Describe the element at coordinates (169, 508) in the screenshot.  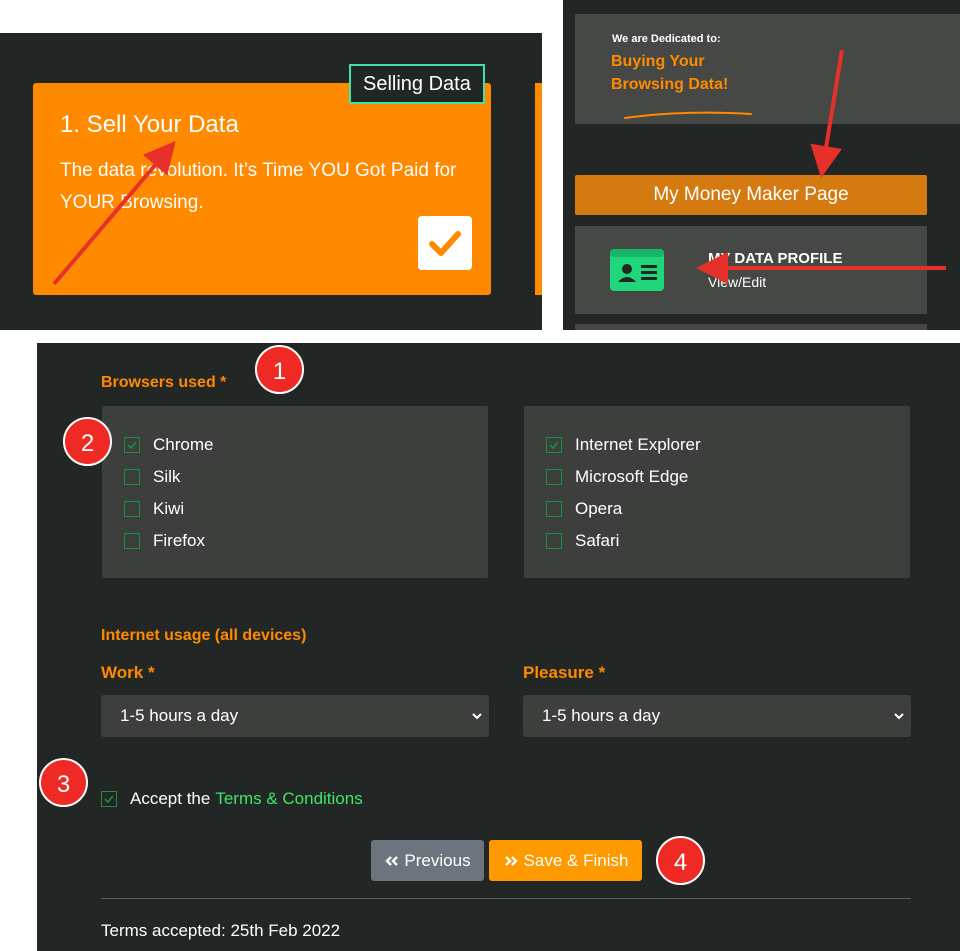
I see `browser-label: Kiwi` at that location.